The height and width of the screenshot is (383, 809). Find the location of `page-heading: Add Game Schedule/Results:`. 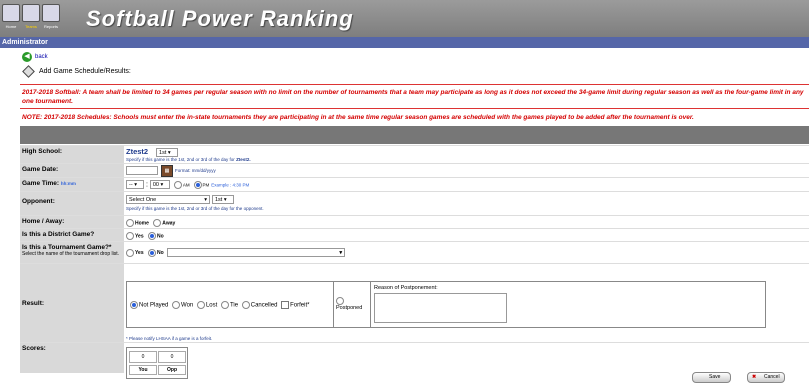

page-heading: Add Game Schedule/Results: is located at coordinates (76, 71).